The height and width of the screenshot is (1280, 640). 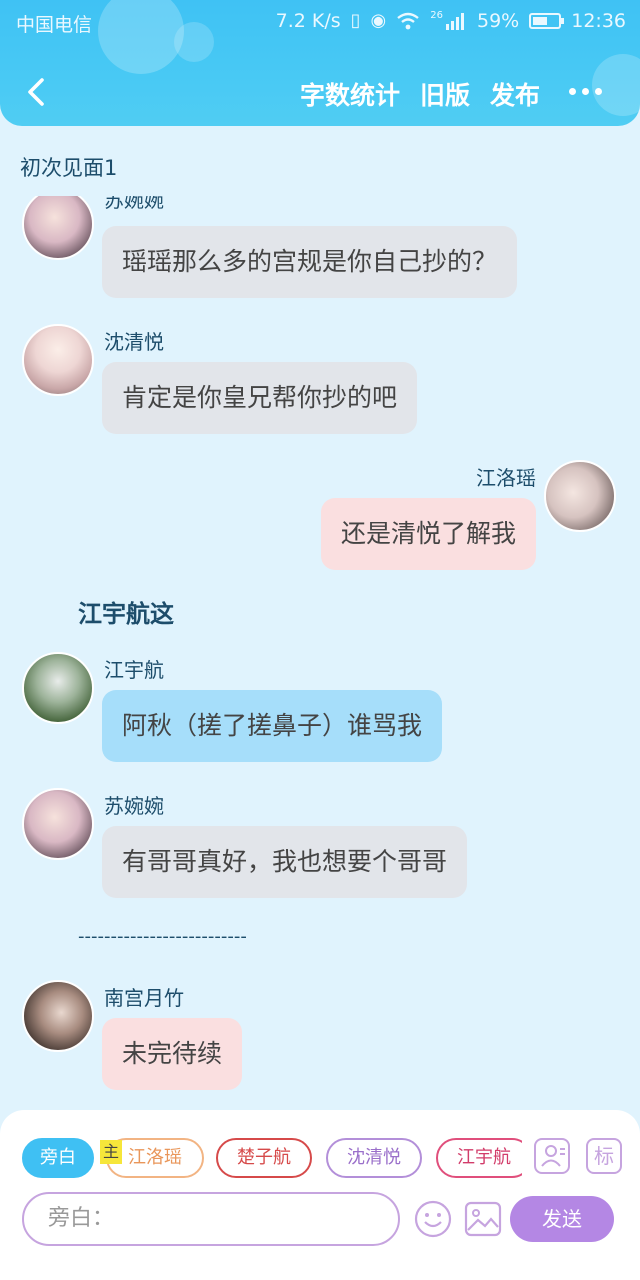 I want to click on carrier-label: 中国电信, so click(x=54, y=25).